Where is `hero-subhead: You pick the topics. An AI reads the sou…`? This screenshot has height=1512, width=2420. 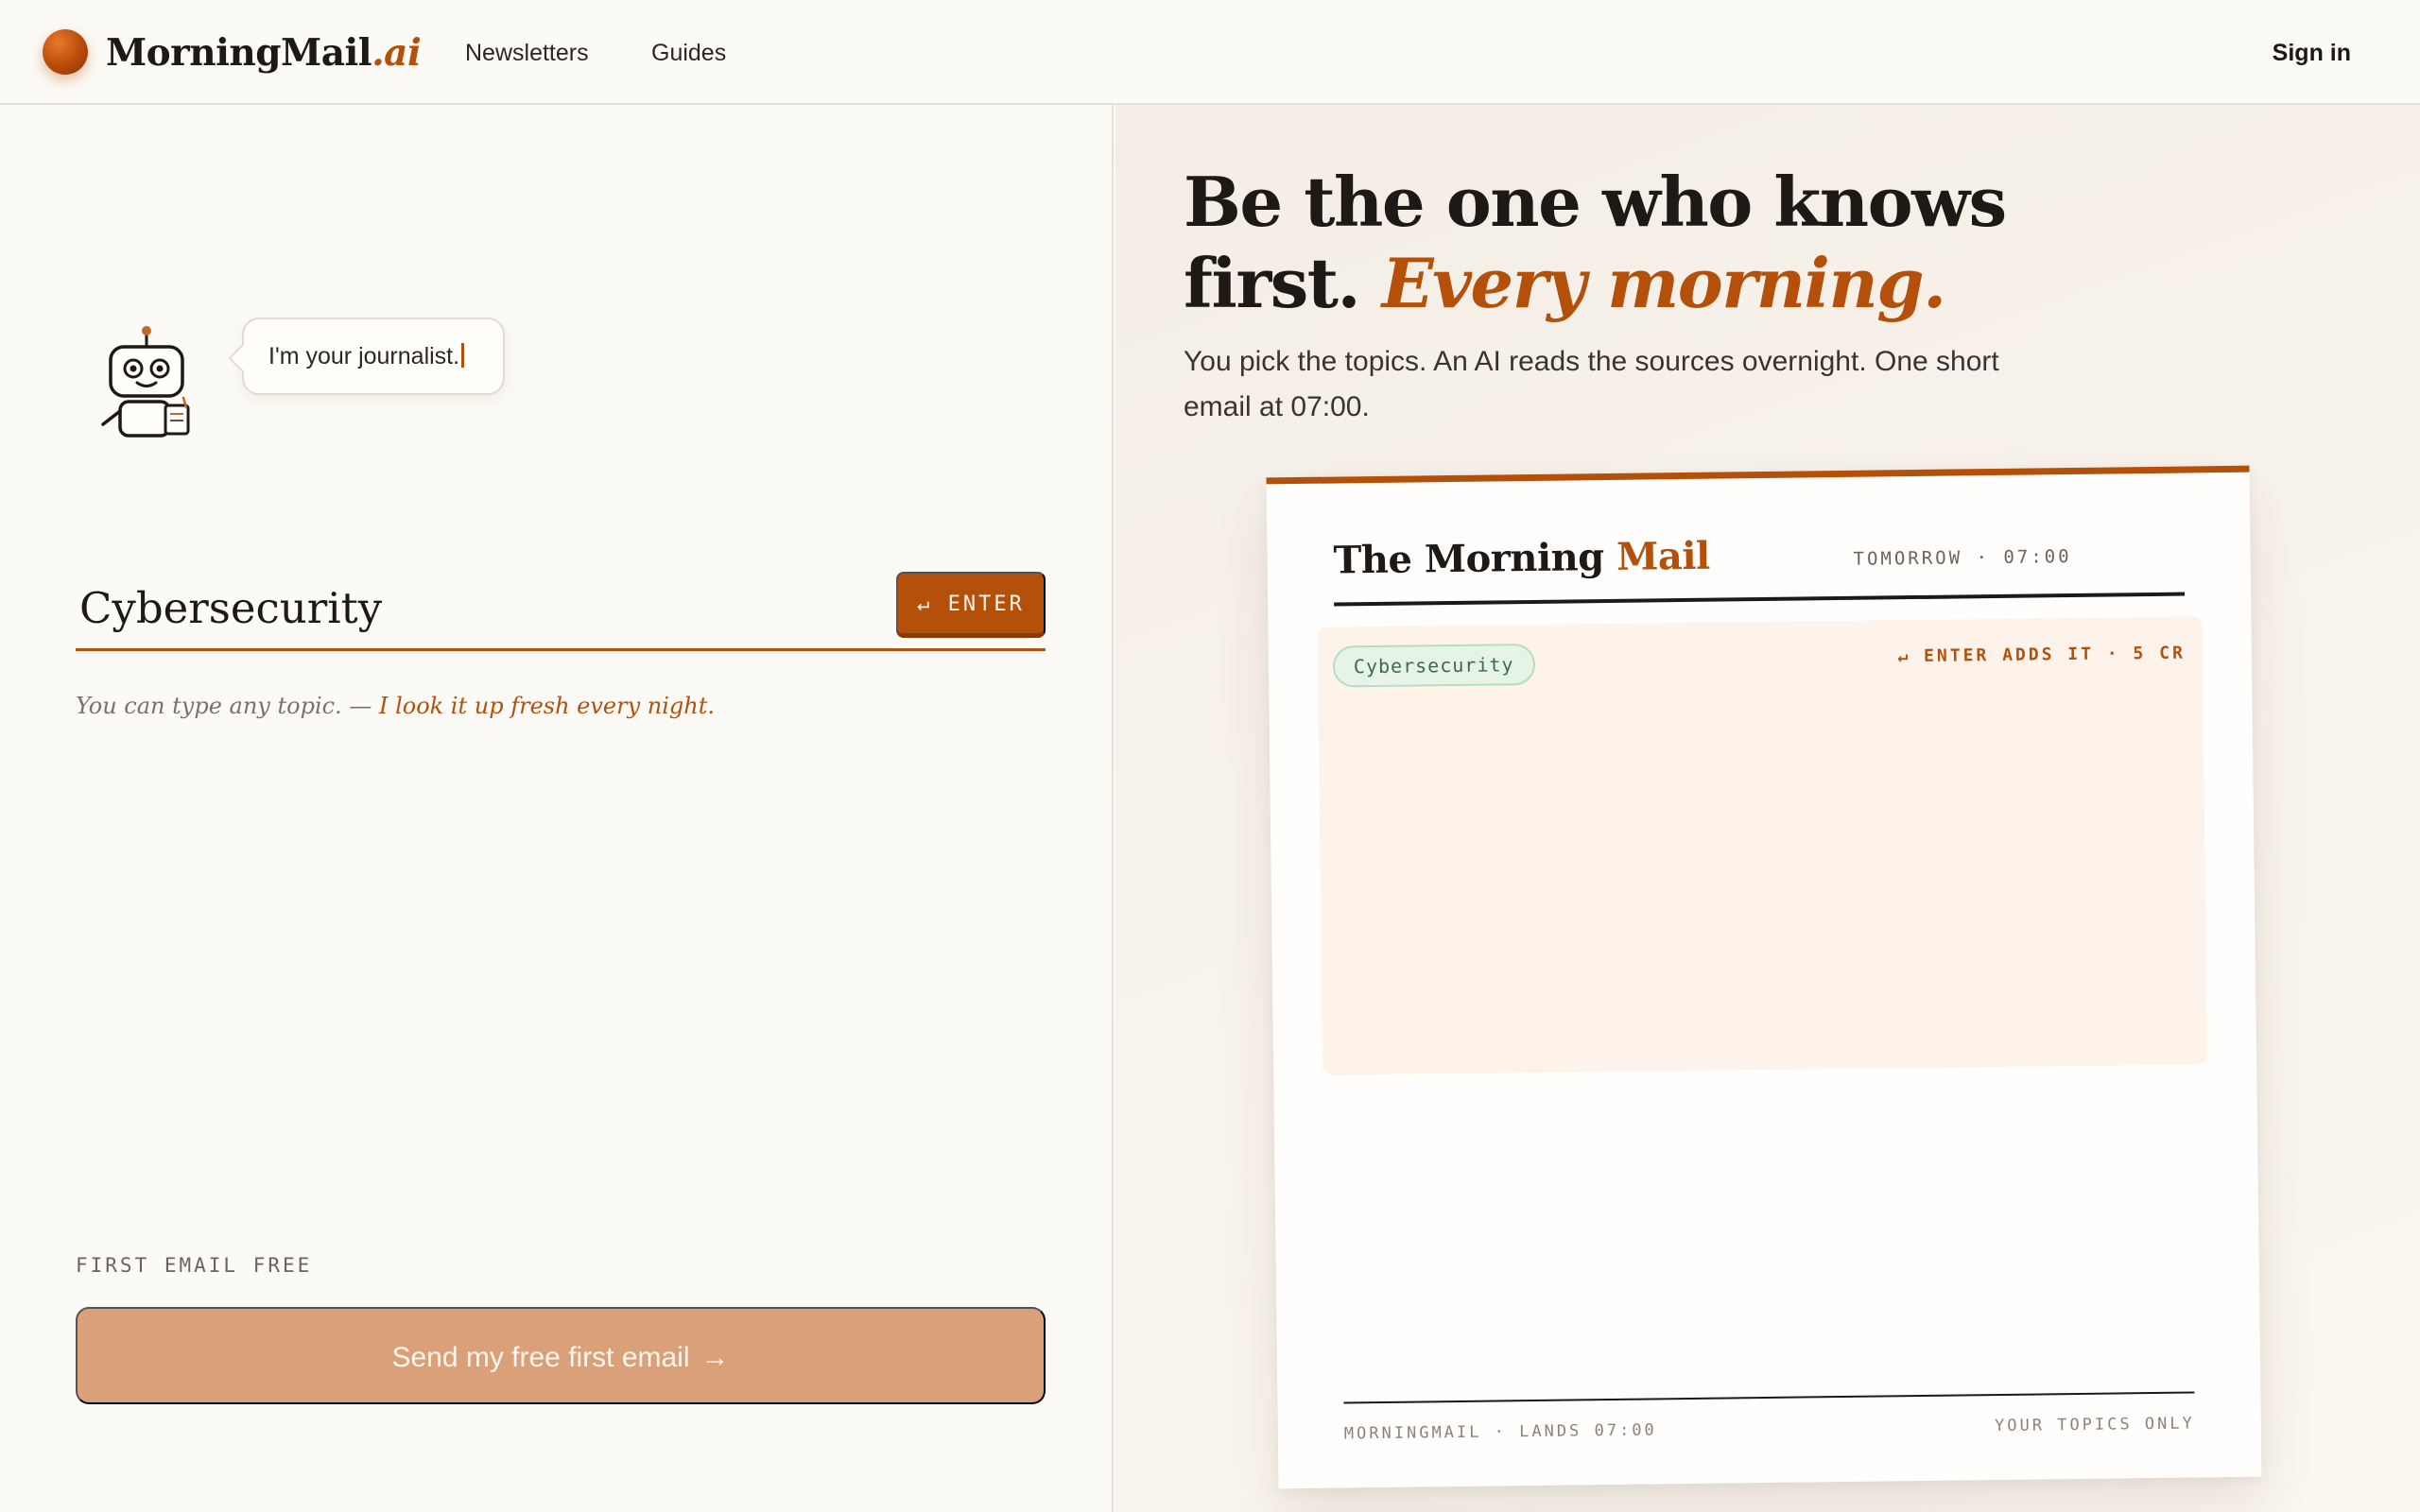
hero-subhead: You pick the topics. An AI reads the sou… is located at coordinates (1591, 384).